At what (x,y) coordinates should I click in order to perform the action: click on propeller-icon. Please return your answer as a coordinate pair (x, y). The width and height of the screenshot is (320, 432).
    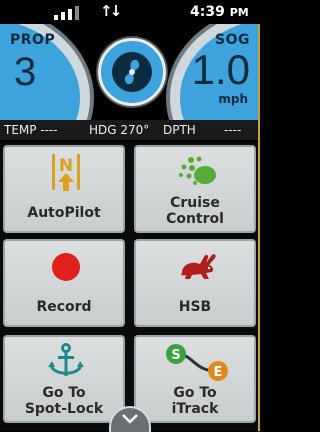
    Looking at the image, I should click on (132, 72).